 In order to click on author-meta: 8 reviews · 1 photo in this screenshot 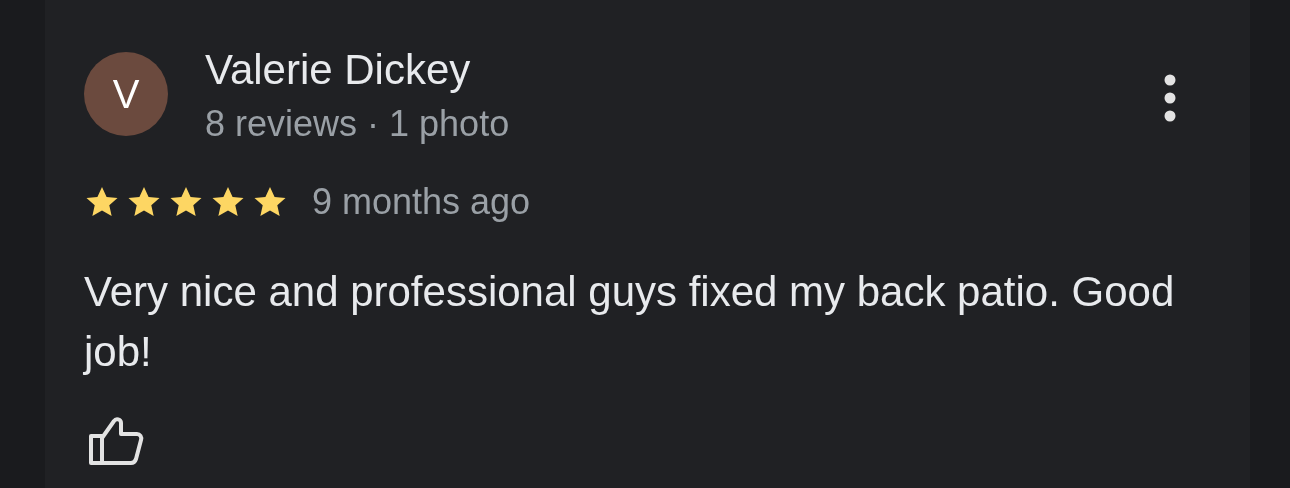, I will do `click(357, 124)`.